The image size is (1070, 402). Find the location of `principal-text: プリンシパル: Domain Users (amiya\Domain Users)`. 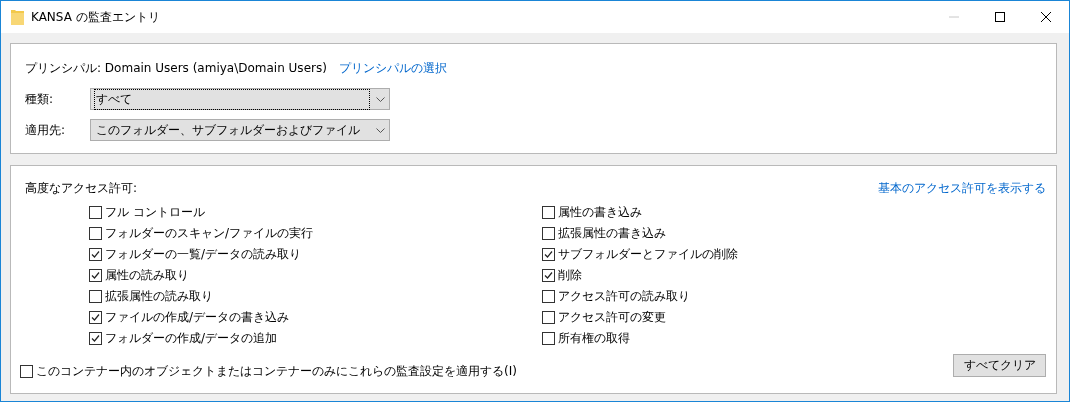

principal-text: プリンシパル: Domain Users (amiya\Domain Users) is located at coordinates (176, 68).